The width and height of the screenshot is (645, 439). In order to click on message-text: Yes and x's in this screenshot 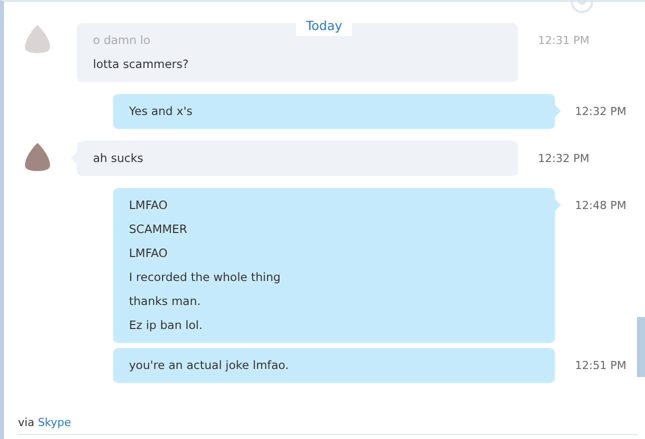, I will do `click(161, 111)`.